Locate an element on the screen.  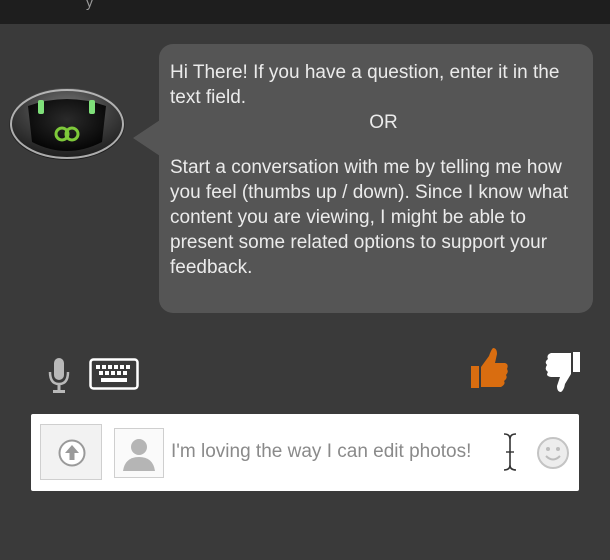
user-avatar is located at coordinates (139, 453).